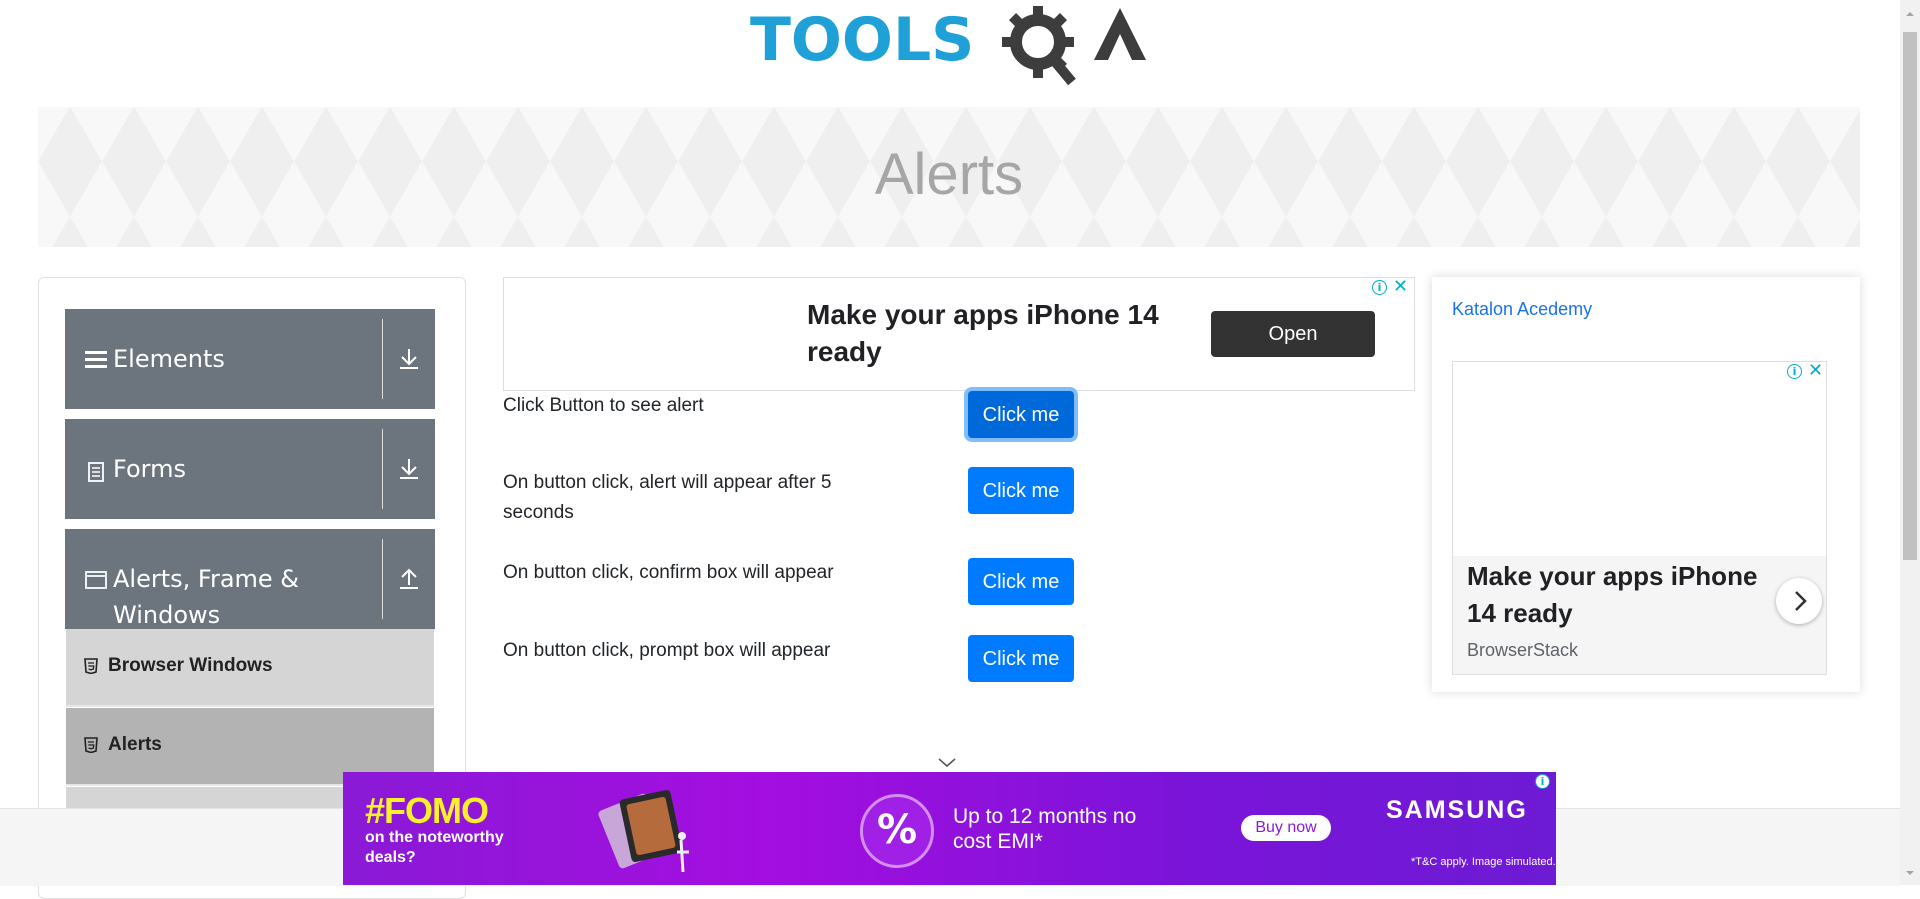 The height and width of the screenshot is (899, 1920). Describe the element at coordinates (897, 831) in the screenshot. I see `percent-badge: %` at that location.